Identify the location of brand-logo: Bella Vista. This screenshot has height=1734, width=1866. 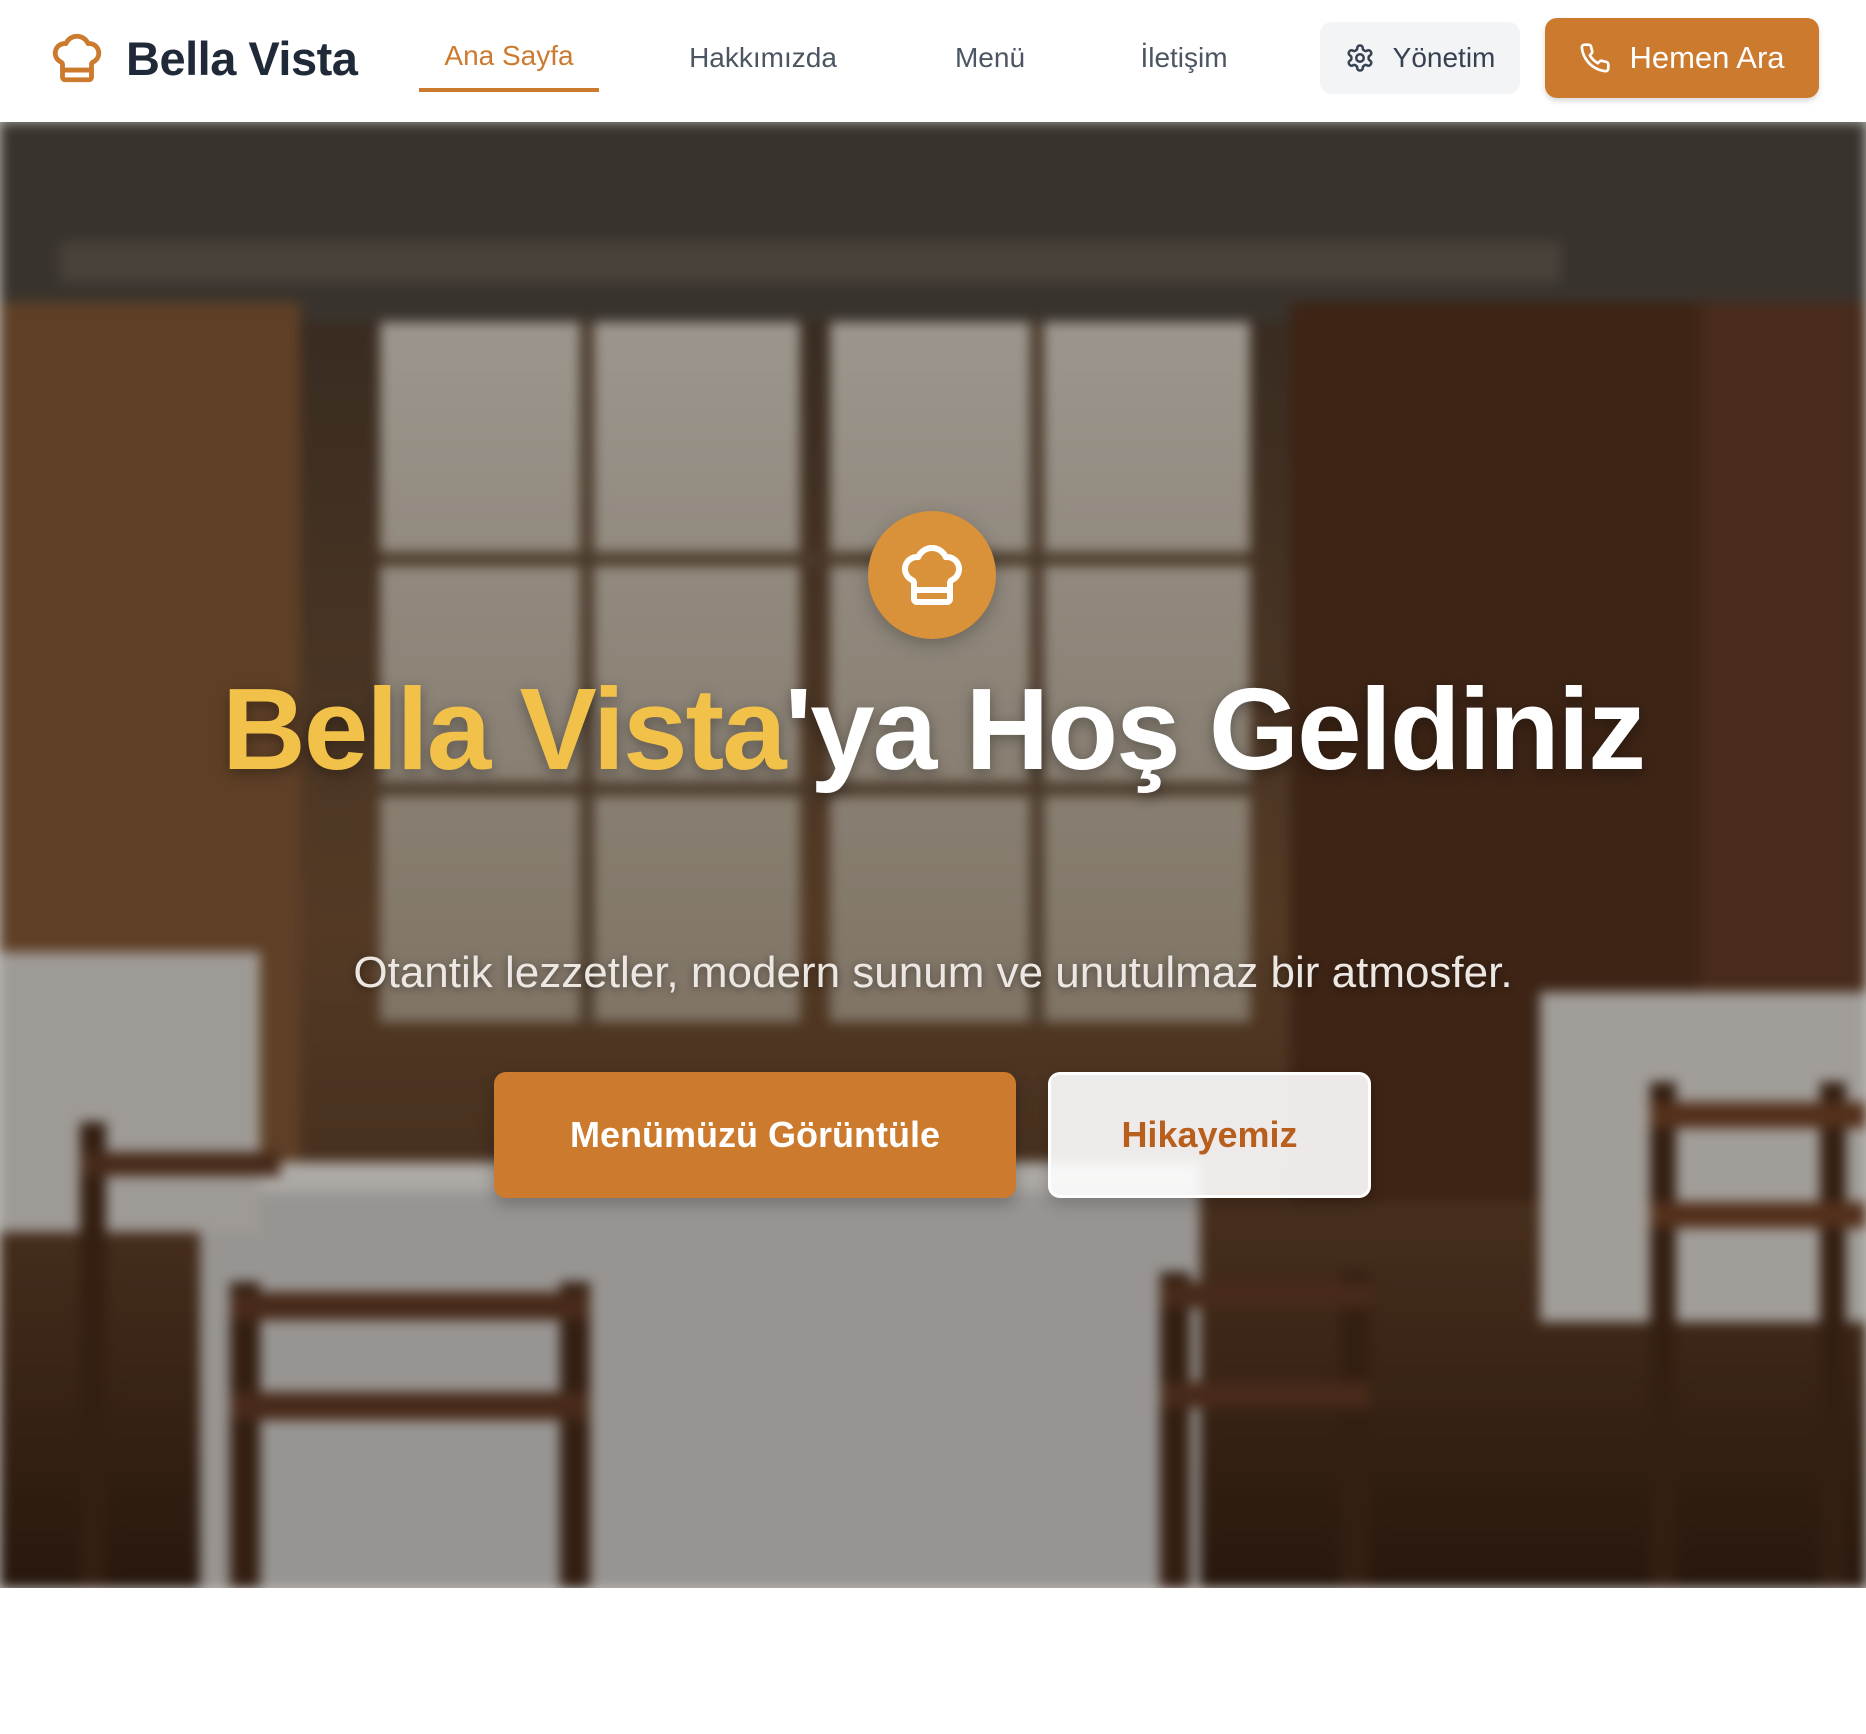
(203, 58).